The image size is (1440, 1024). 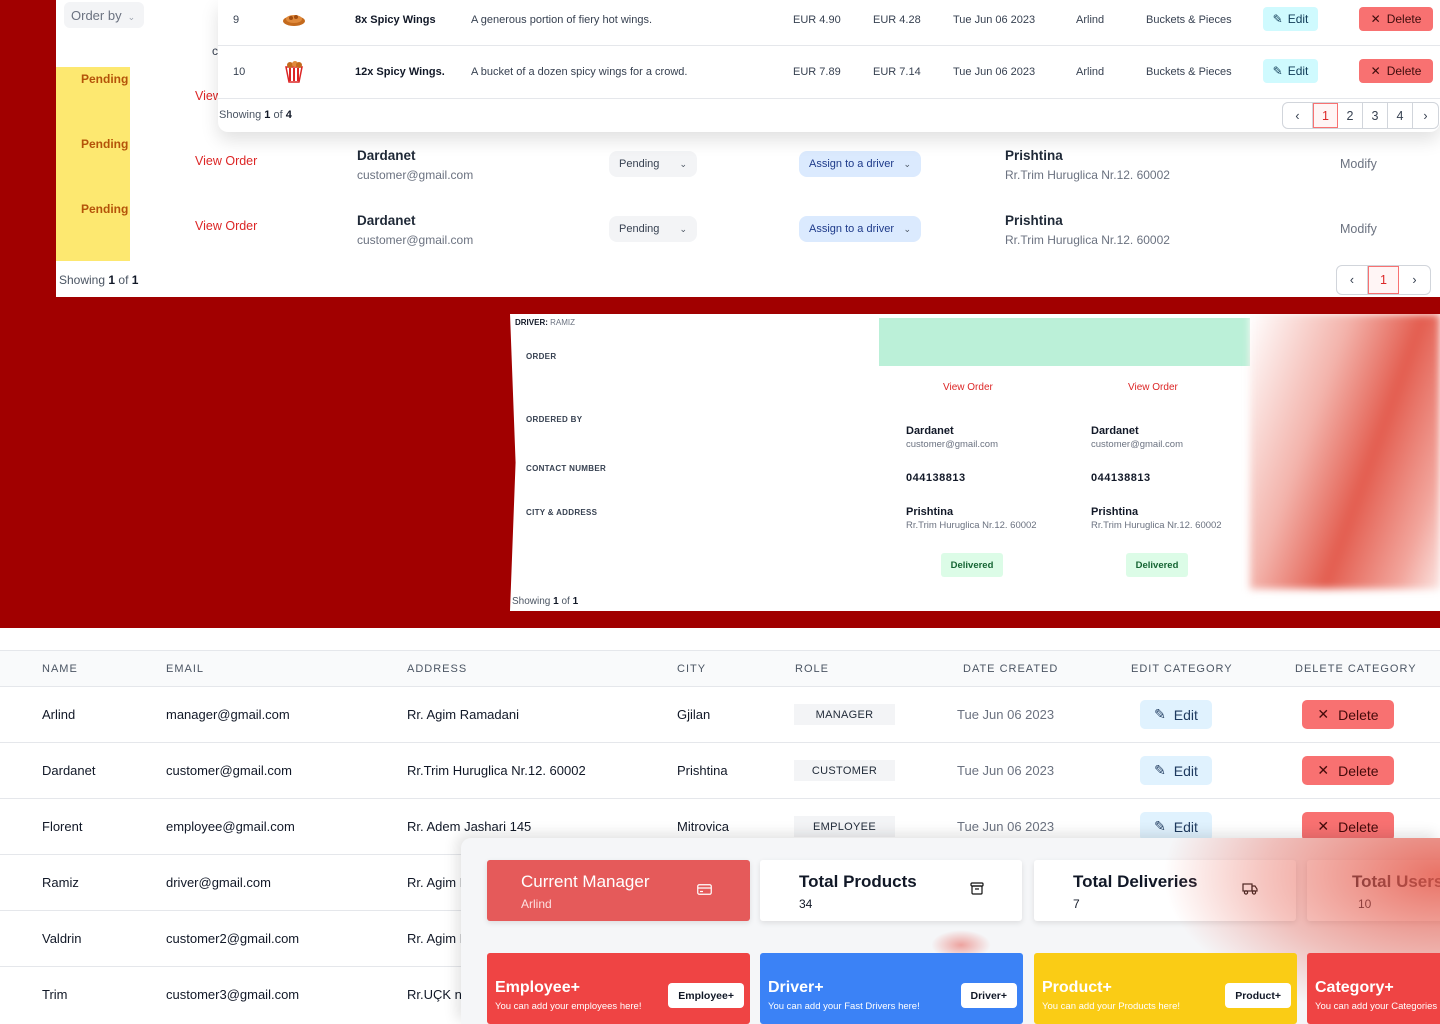 What do you see at coordinates (294, 71) in the screenshot?
I see `wings-bucket-icon` at bounding box center [294, 71].